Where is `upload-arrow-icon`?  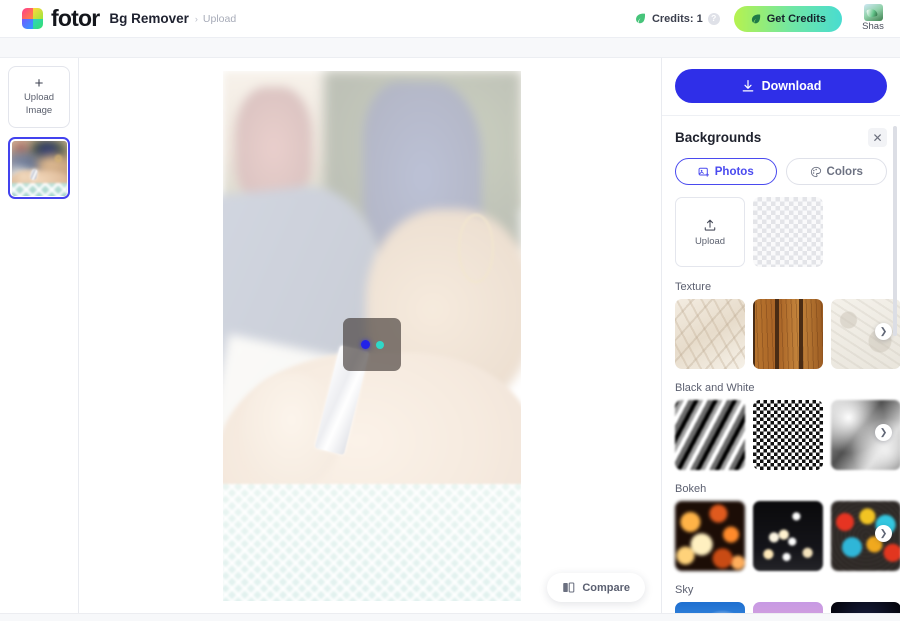
upload-arrow-icon is located at coordinates (710, 225).